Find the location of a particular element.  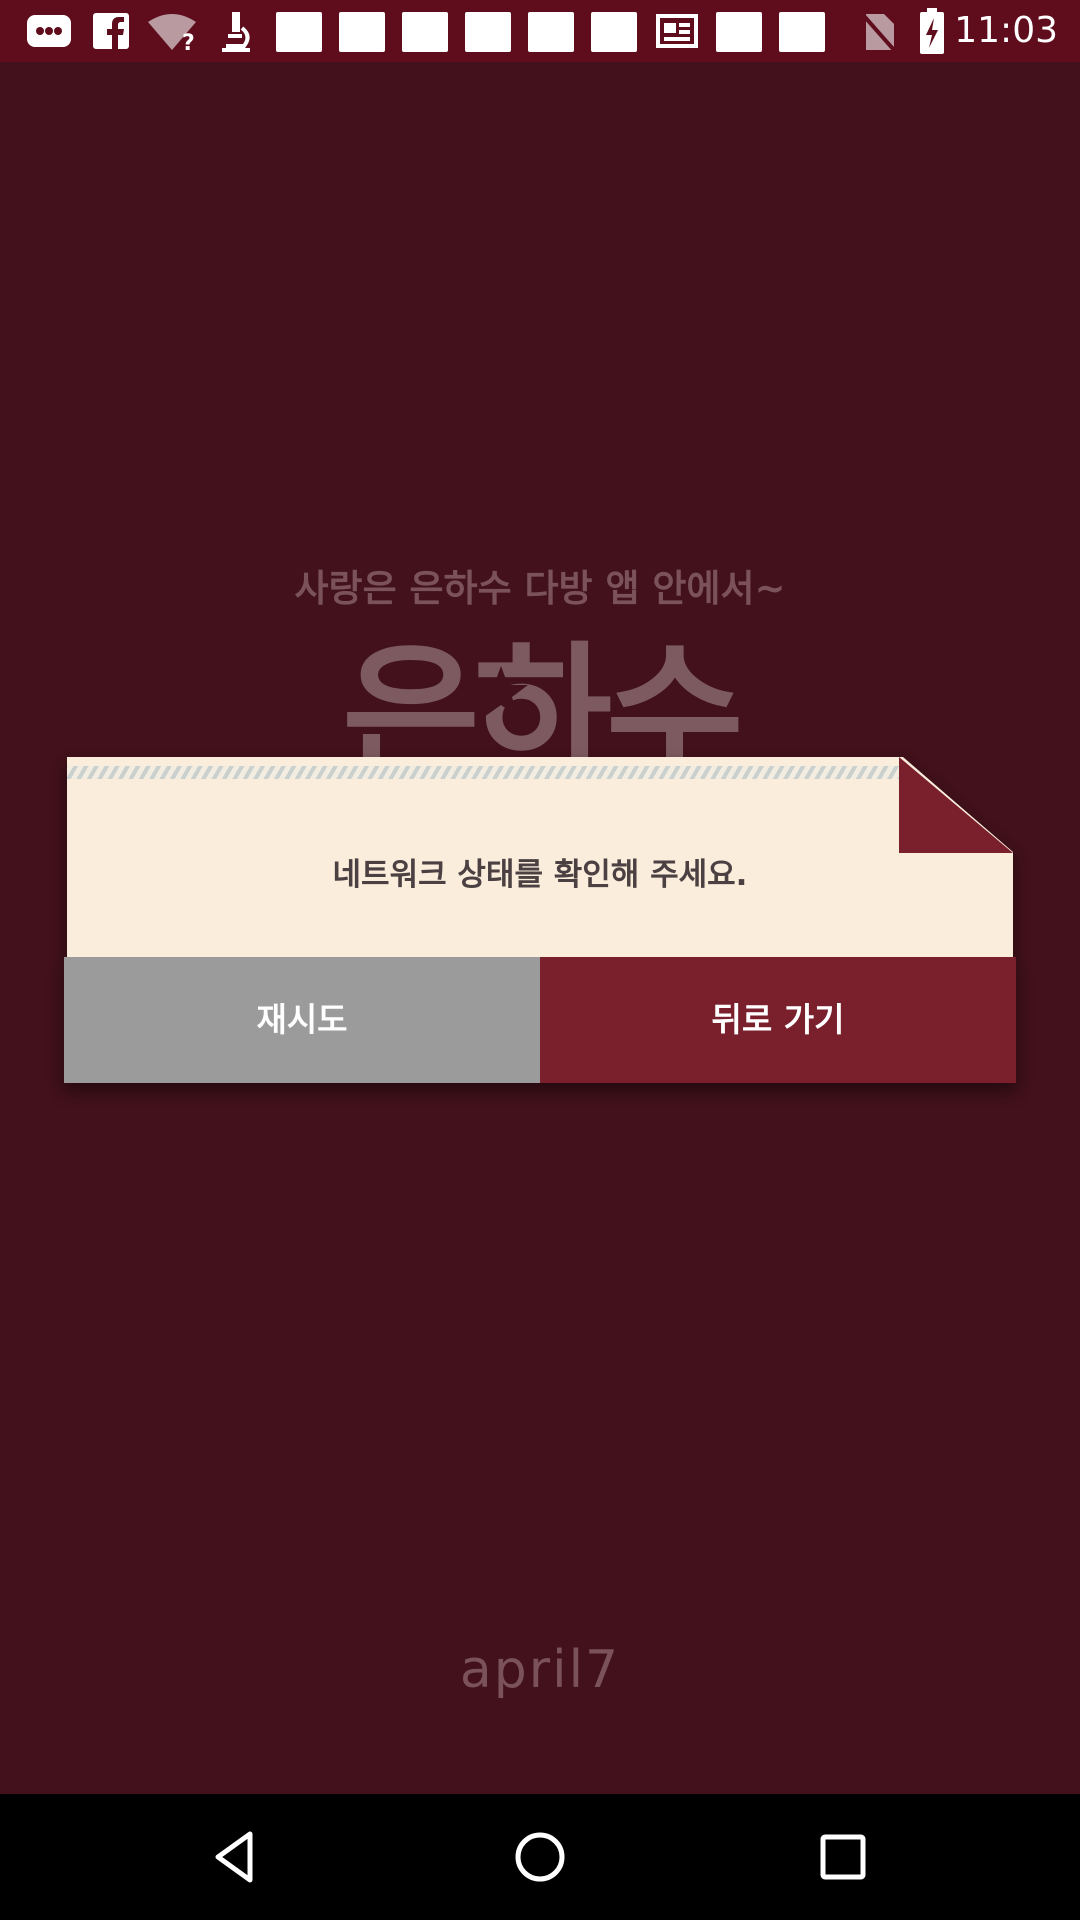

brand-logo: april7 is located at coordinates (540, 1670).